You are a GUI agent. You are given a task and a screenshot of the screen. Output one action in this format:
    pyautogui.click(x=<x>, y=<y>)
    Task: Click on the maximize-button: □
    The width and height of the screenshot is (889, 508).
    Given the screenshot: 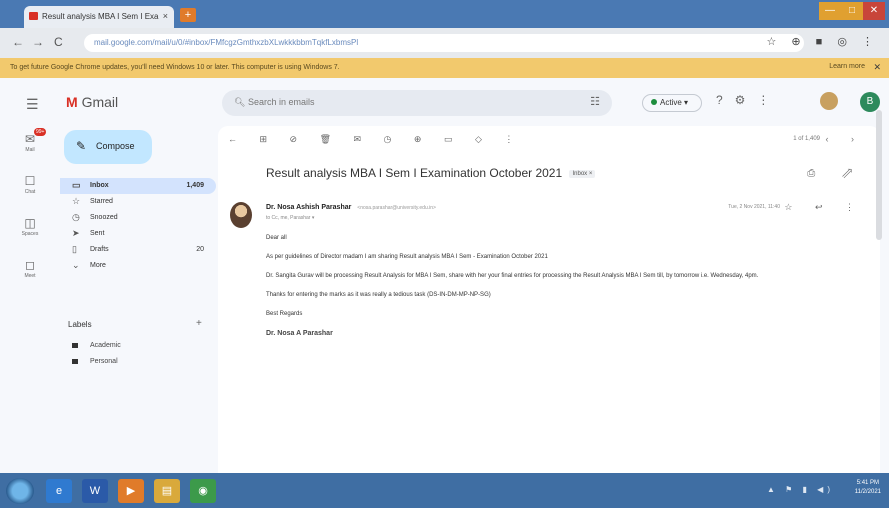 What is the action you would take?
    pyautogui.click(x=852, y=11)
    